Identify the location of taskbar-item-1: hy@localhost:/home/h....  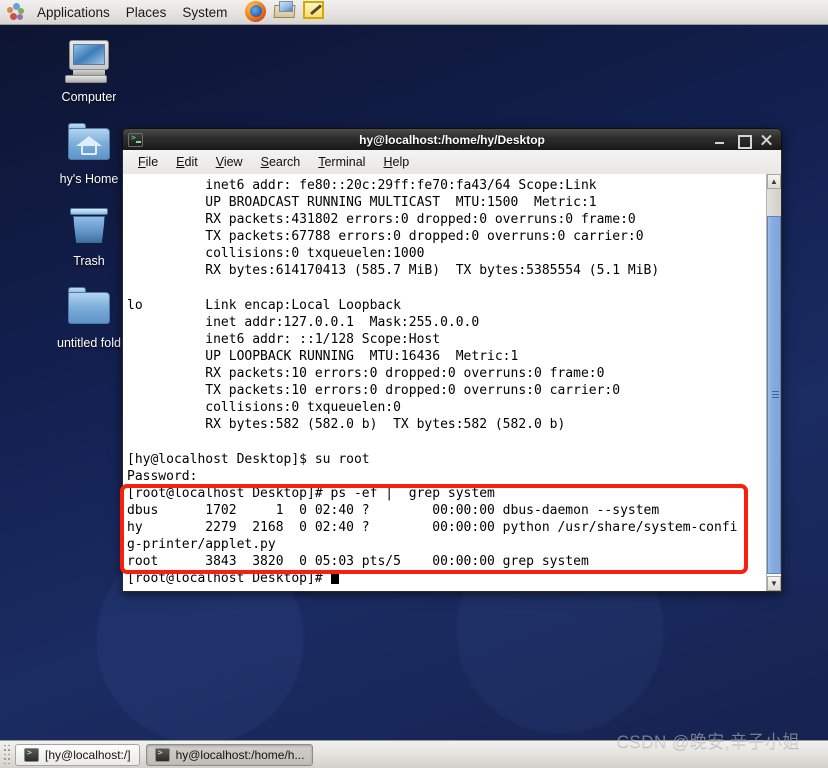
(229, 754).